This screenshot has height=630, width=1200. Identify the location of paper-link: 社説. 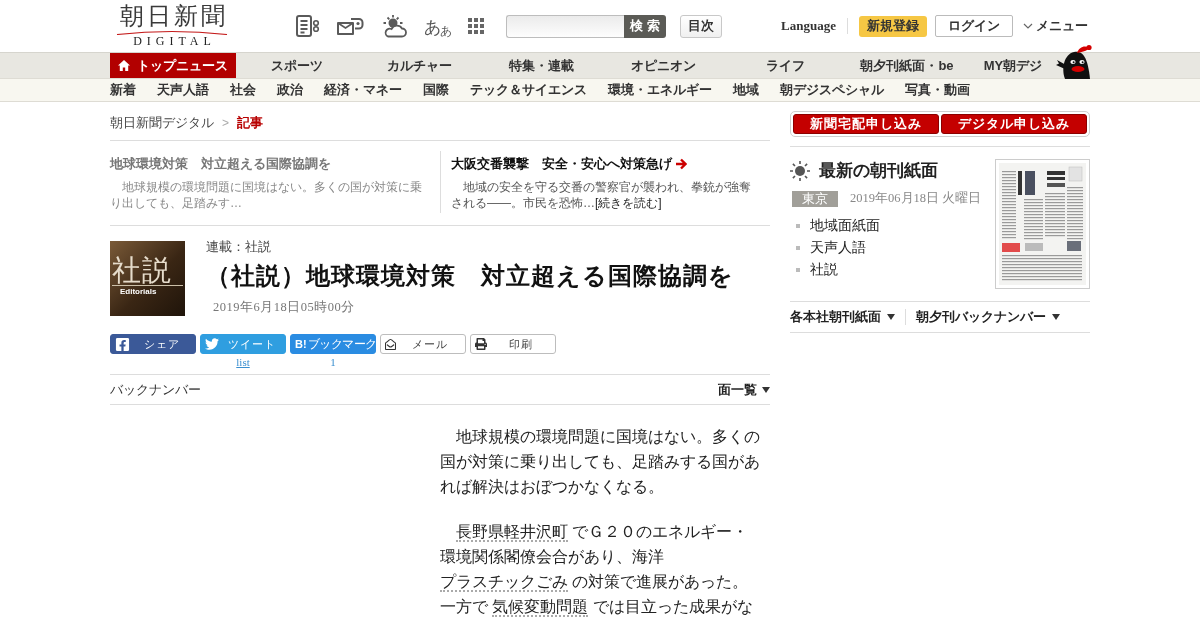
(824, 270).